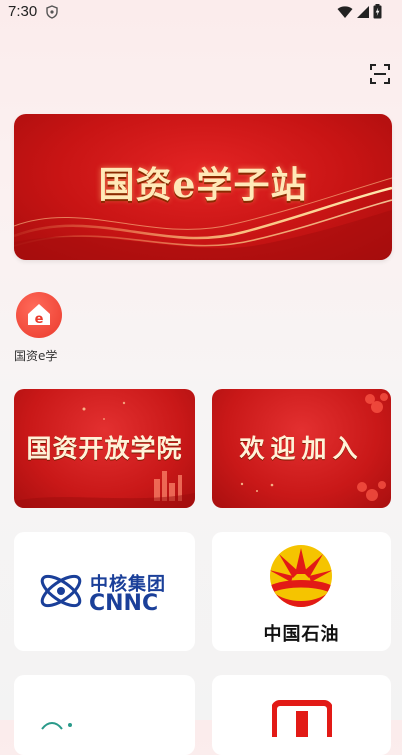 This screenshot has height=755, width=402. I want to click on scan-icon, so click(380, 74).